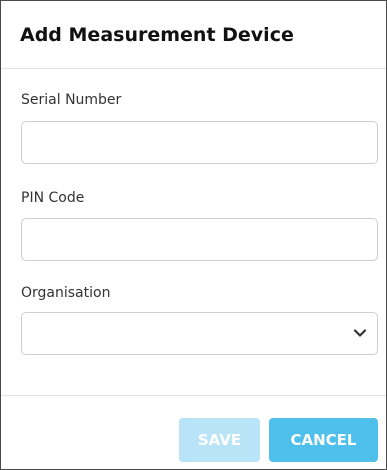 This screenshot has height=470, width=387. What do you see at coordinates (199, 333) in the screenshot?
I see `organisation-select` at bounding box center [199, 333].